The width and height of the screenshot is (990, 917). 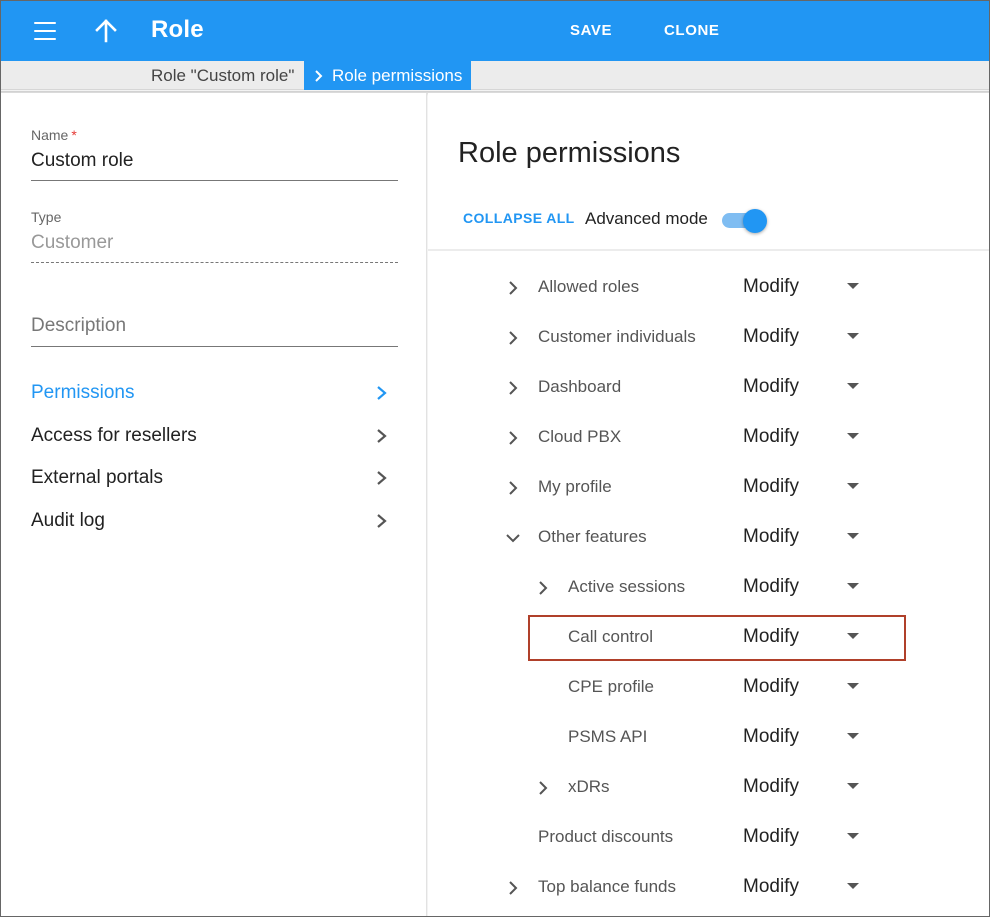 I want to click on type-field-label: Type, so click(x=46, y=217).